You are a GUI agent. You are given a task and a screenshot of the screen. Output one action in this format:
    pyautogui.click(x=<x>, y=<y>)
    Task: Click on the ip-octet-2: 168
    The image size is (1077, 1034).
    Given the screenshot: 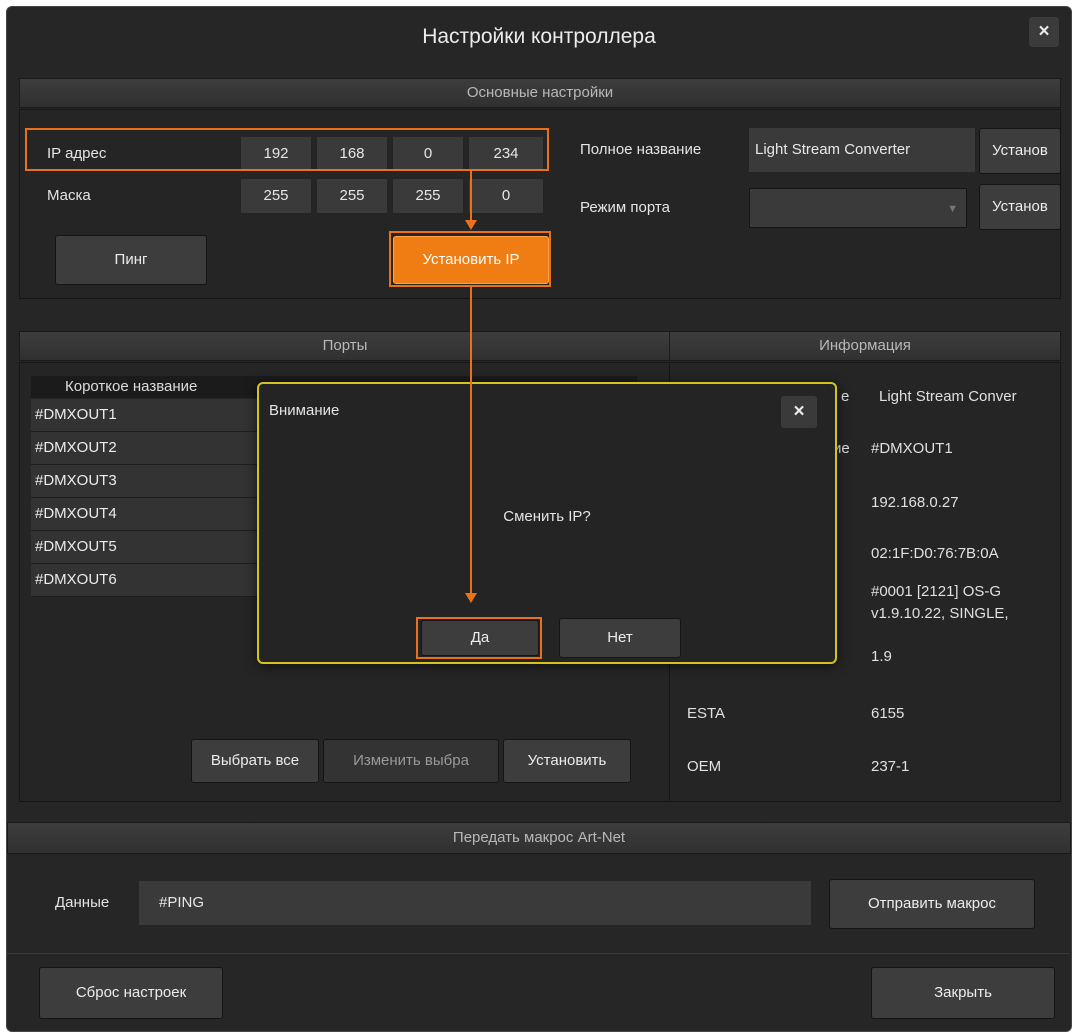 What is the action you would take?
    pyautogui.click(x=352, y=154)
    